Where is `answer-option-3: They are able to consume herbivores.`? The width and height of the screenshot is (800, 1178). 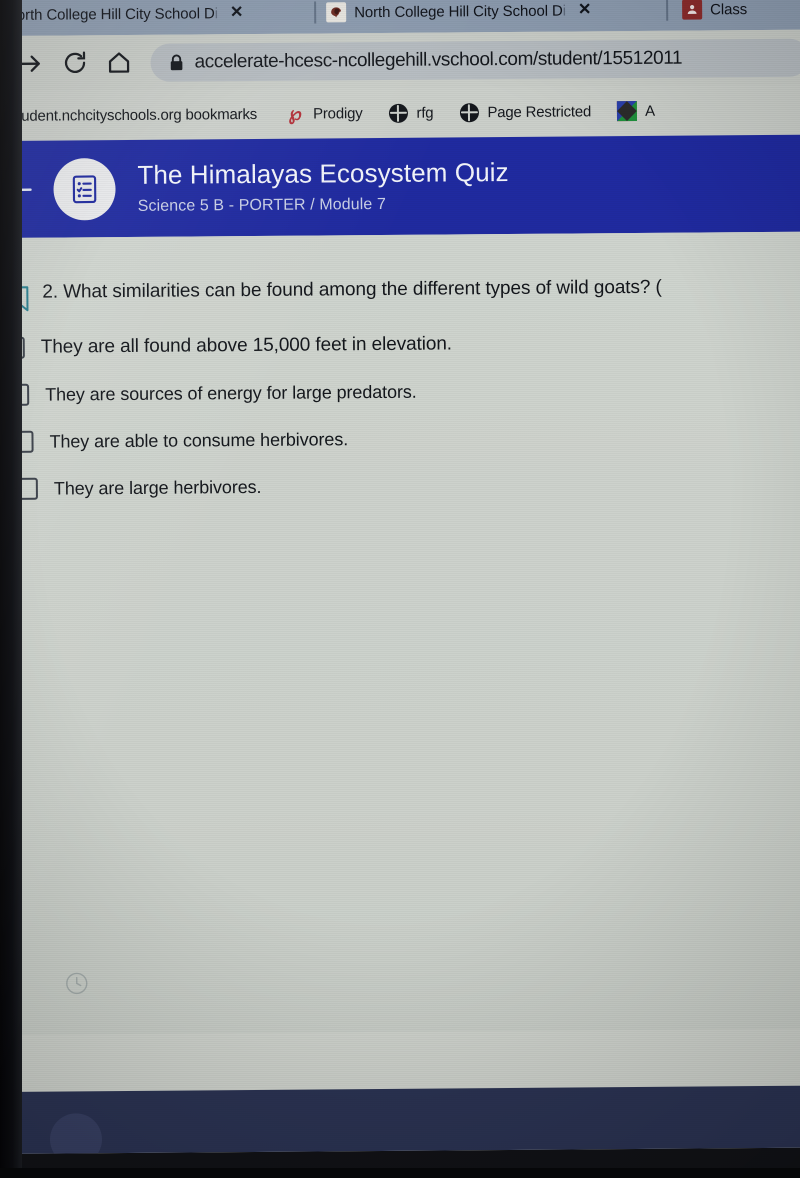
answer-option-3: They are able to consume herbivores. is located at coordinates (400, 439).